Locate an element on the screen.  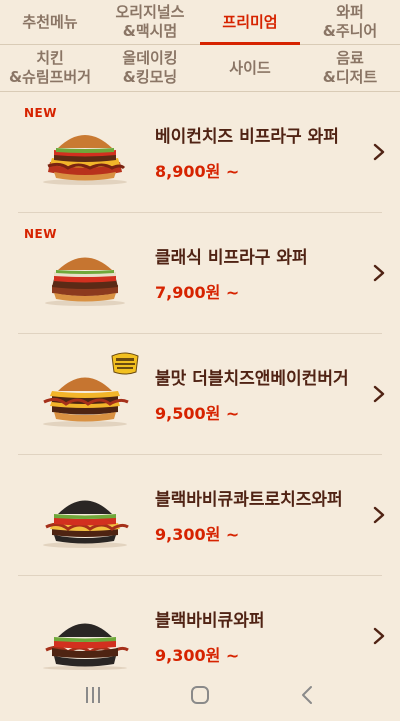
menu-item-name: 블랙바비큐콰트로치즈와퍼 is located at coordinates (249, 500).